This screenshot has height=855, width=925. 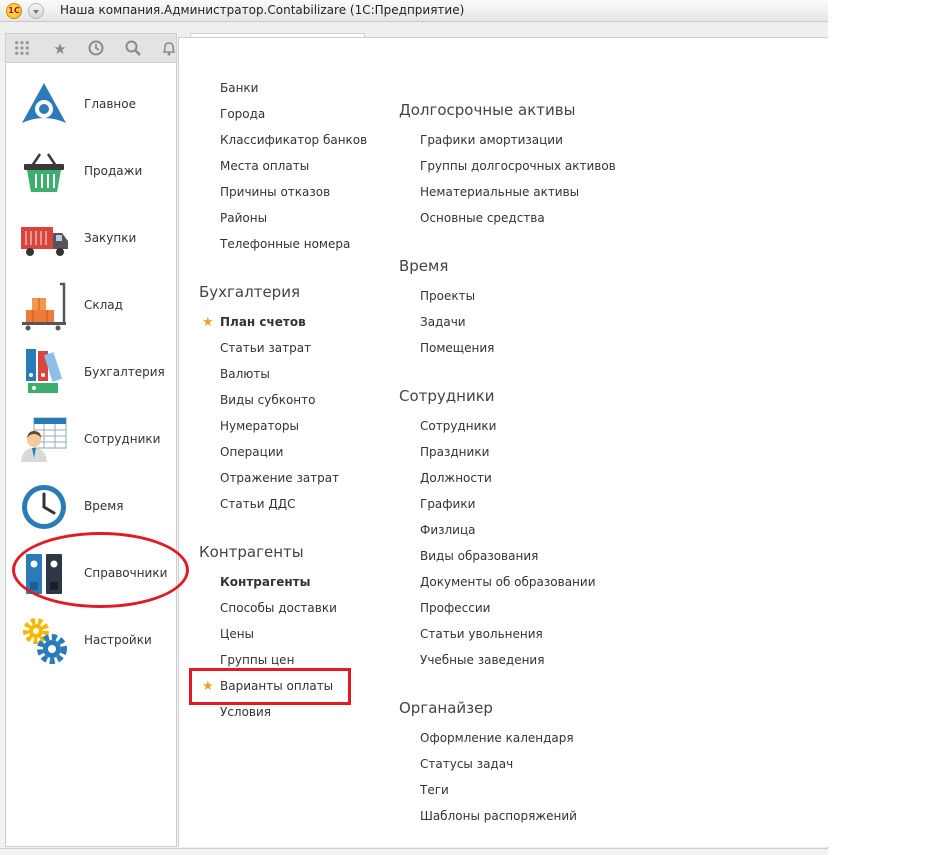 I want to click on section-settings: Настройки, so click(x=91, y=641).